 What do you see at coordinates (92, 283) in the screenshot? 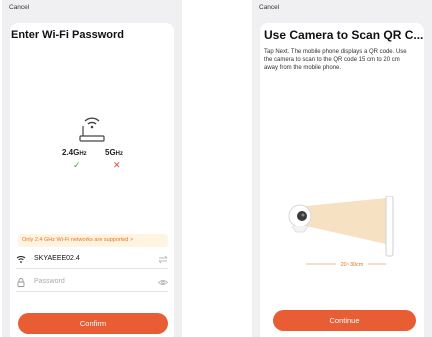
I see `password-field: Password` at bounding box center [92, 283].